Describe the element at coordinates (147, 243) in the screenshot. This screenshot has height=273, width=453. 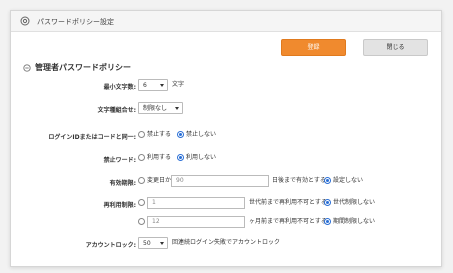
I see `lockout-value: 50` at that location.